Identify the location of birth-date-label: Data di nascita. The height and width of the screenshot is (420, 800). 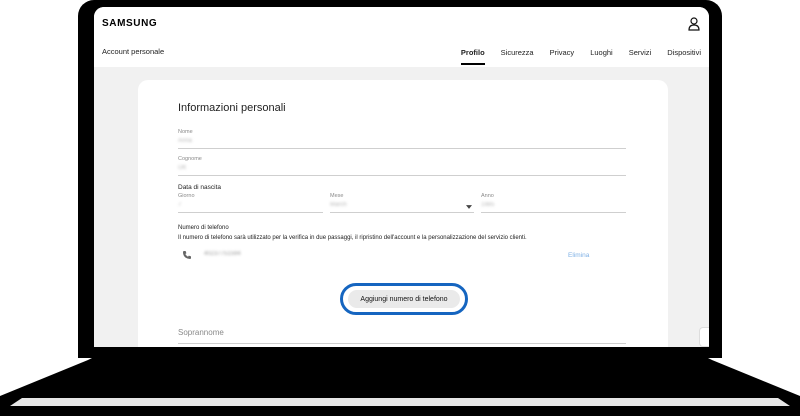
(199, 187).